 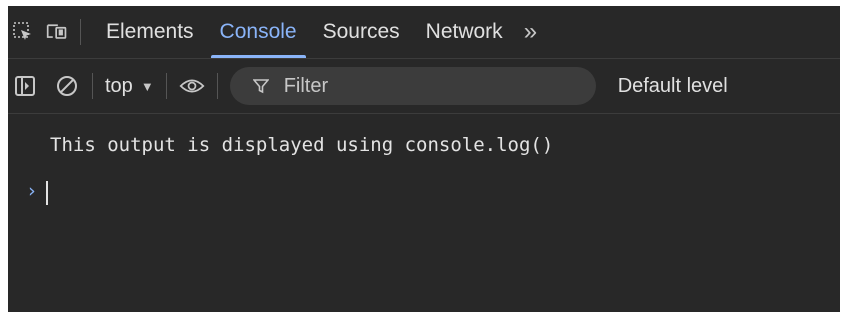 I want to click on log-levels-dropdown: Default level, so click(x=673, y=86).